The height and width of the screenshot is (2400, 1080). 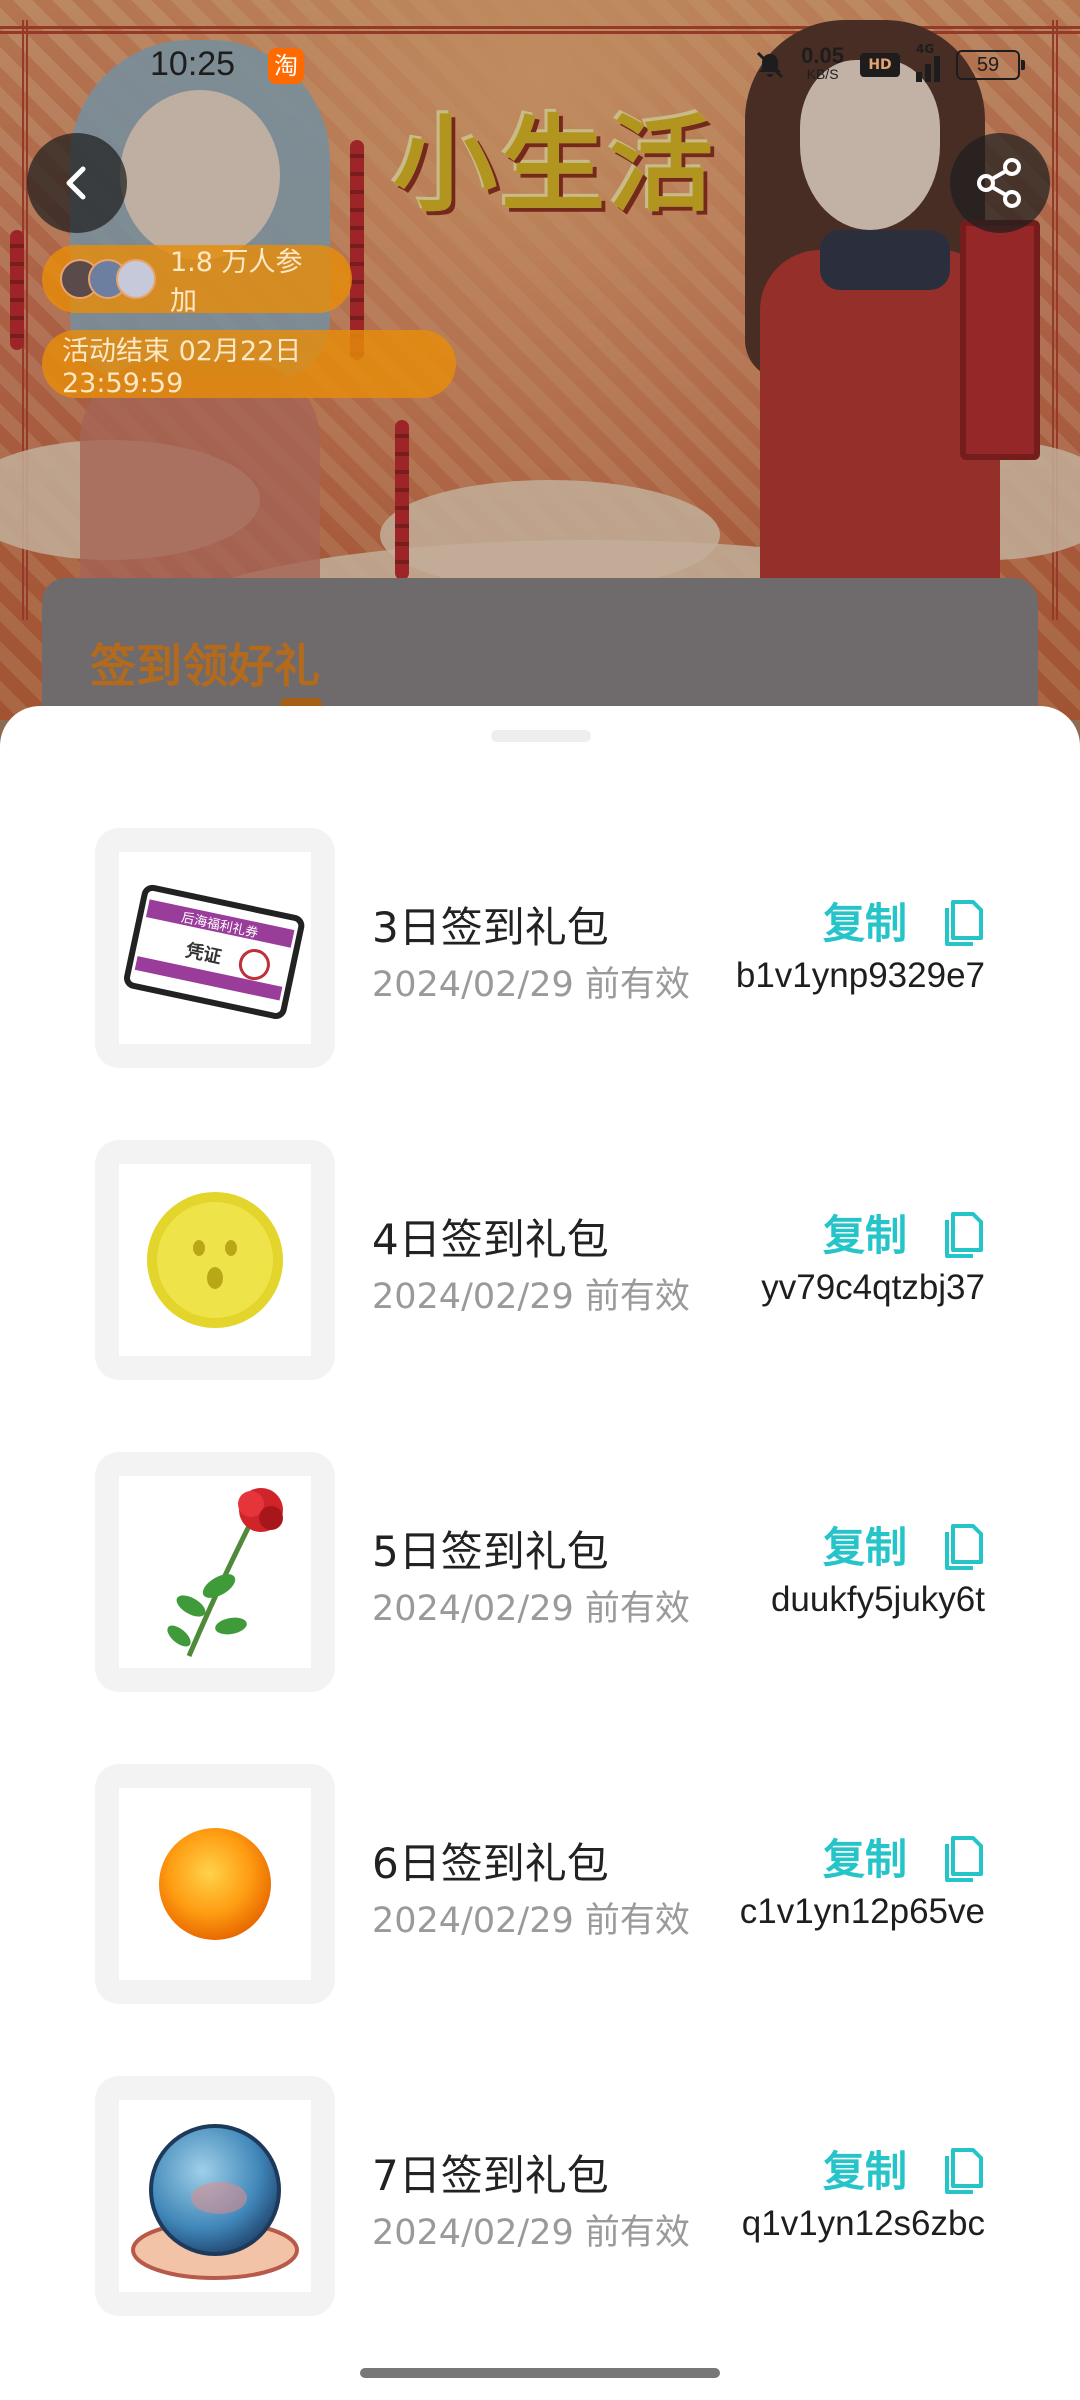 What do you see at coordinates (822, 74) in the screenshot?
I see `network-speed-unit: KB/S` at bounding box center [822, 74].